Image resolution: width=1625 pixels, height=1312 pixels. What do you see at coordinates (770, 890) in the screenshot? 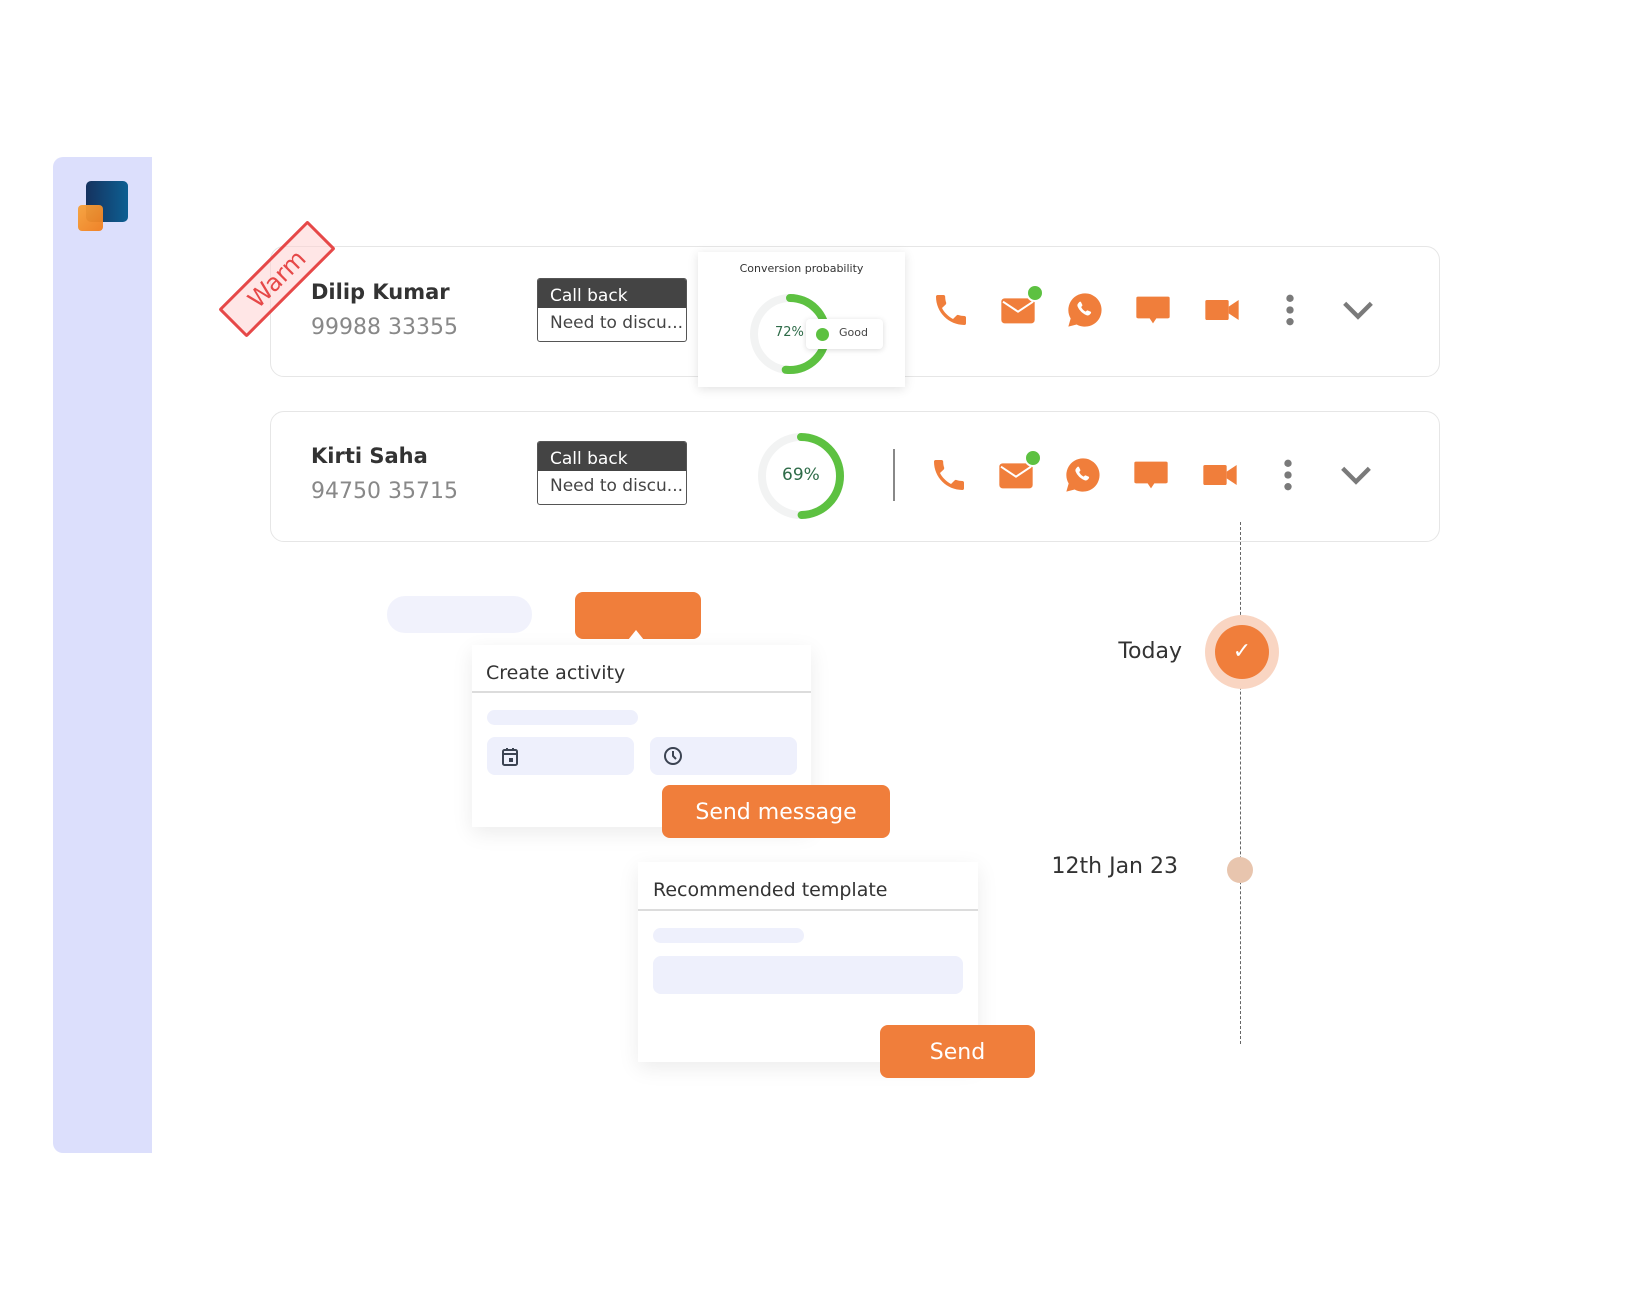
I see `panel-title: Recommended template` at bounding box center [770, 890].